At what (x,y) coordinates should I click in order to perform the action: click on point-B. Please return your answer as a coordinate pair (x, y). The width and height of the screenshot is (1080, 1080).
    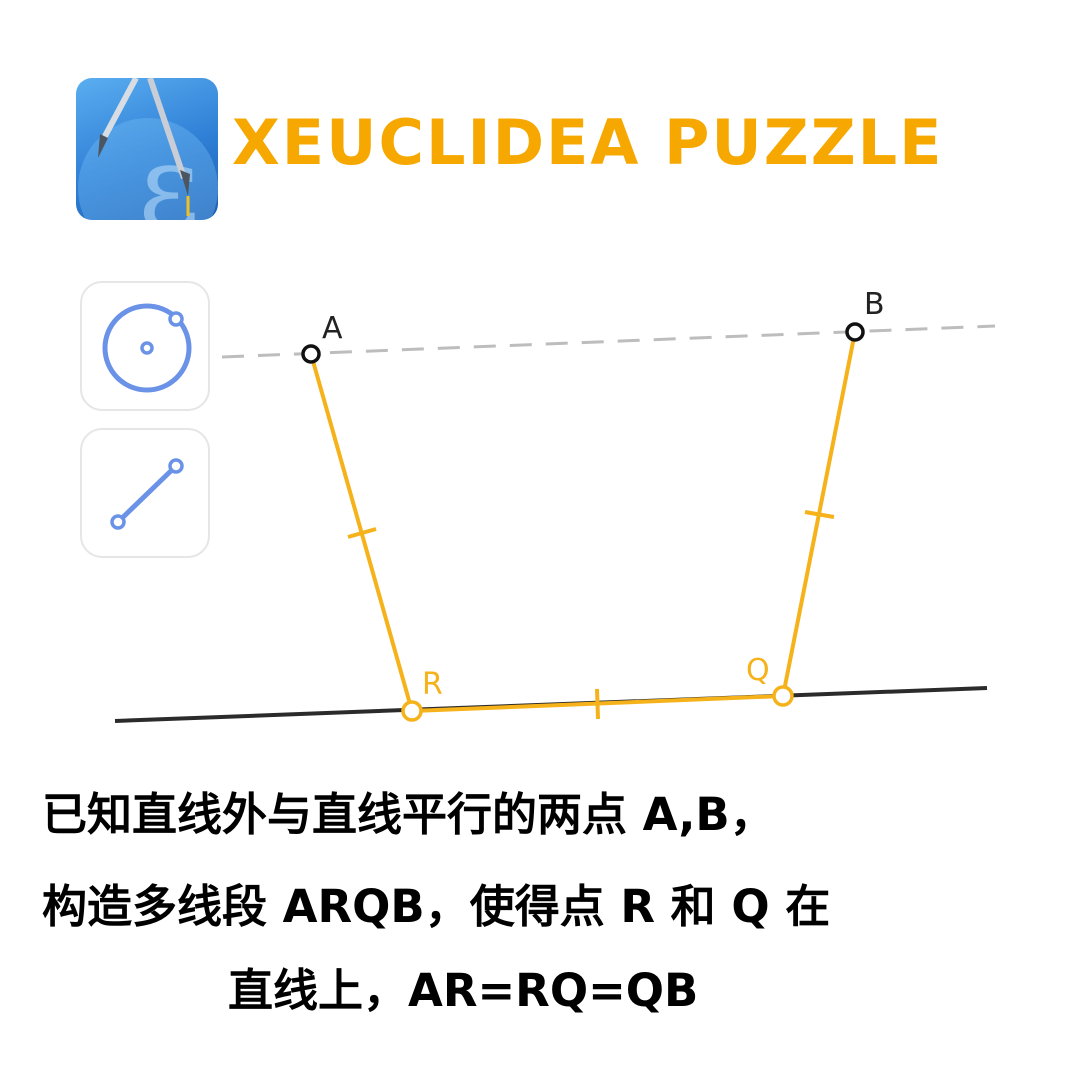
    Looking at the image, I should click on (855, 332).